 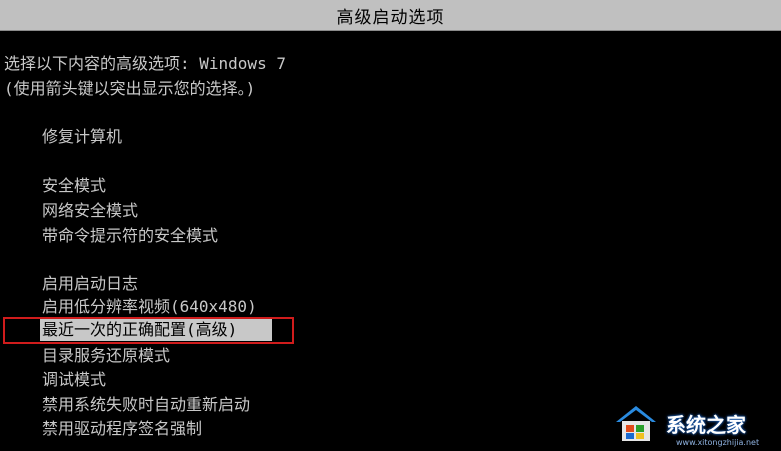 I want to click on option-directory-services-restore: 目录服务还原模式, so click(x=106, y=356).